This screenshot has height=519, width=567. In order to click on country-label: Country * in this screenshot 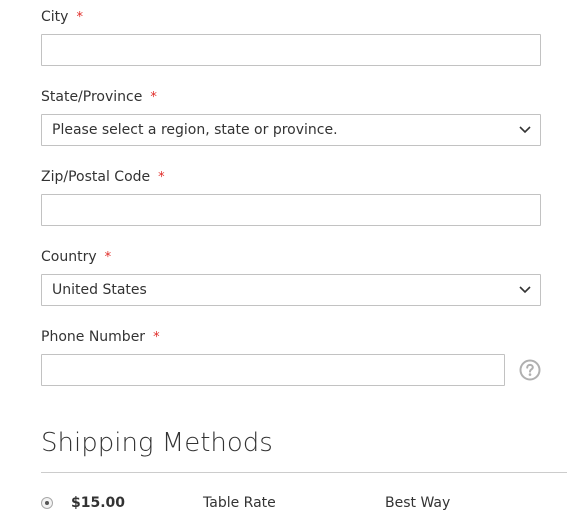, I will do `click(76, 257)`.